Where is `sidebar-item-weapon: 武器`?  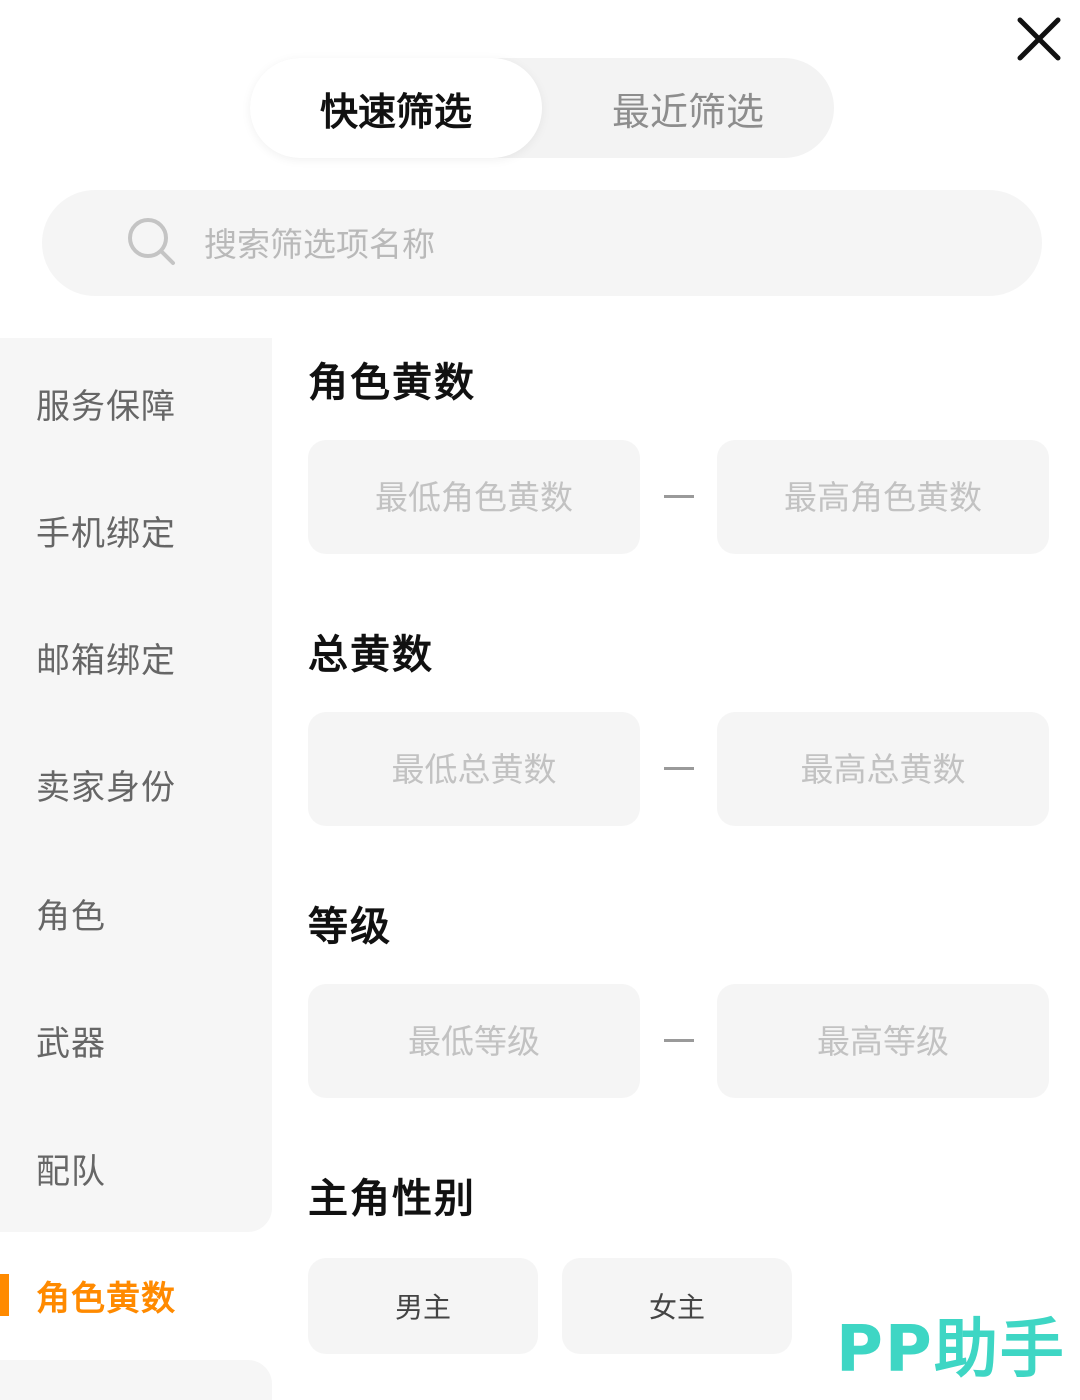 sidebar-item-weapon: 武器 is located at coordinates (136, 1040).